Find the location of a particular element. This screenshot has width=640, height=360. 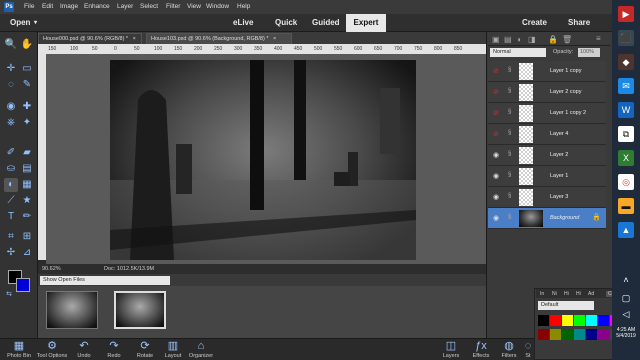

menu-image: Image is located at coordinates (69, 6).